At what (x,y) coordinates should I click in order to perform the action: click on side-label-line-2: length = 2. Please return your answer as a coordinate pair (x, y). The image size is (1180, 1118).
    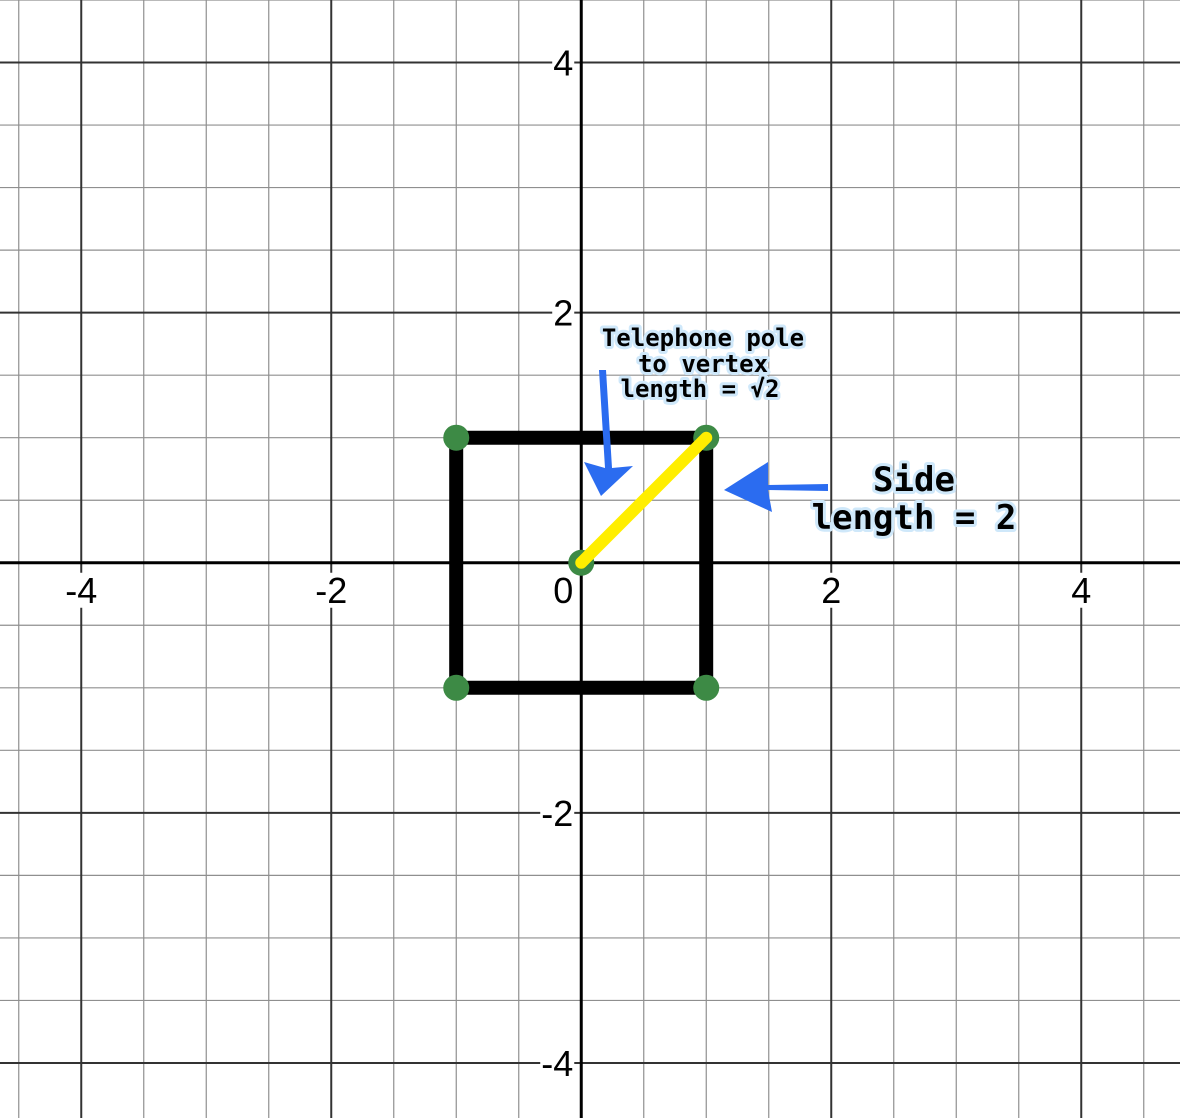
    Looking at the image, I should click on (914, 518).